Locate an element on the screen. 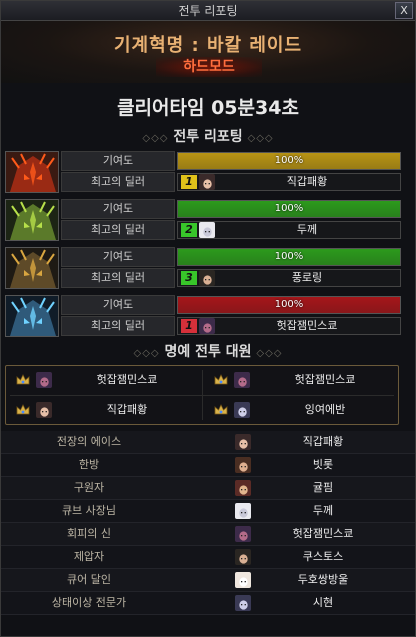 The width and height of the screenshot is (416, 637). boss-report: 기여도 100% 최고의 딜러 1 헛잡잼민스쿄 is located at coordinates (203, 316).